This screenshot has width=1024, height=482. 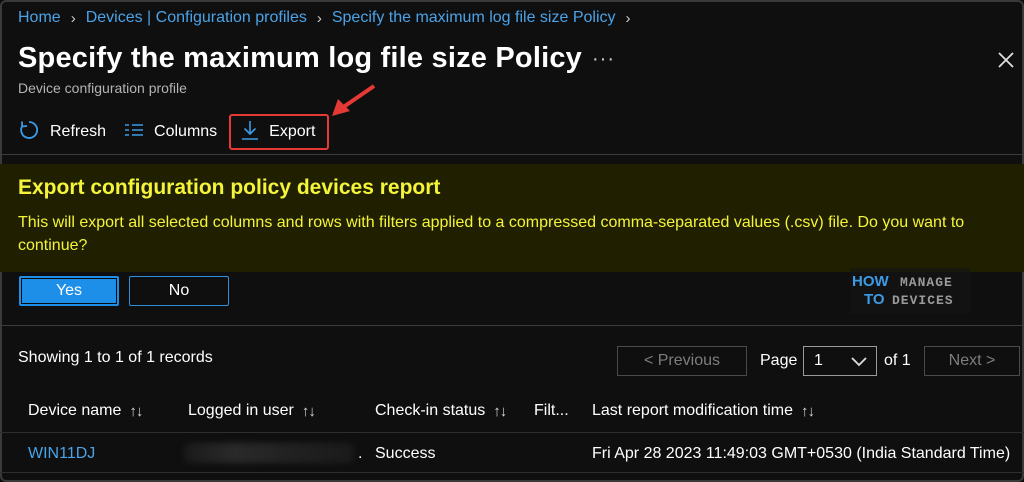 I want to click on columns-button: Columns, so click(x=170, y=132).